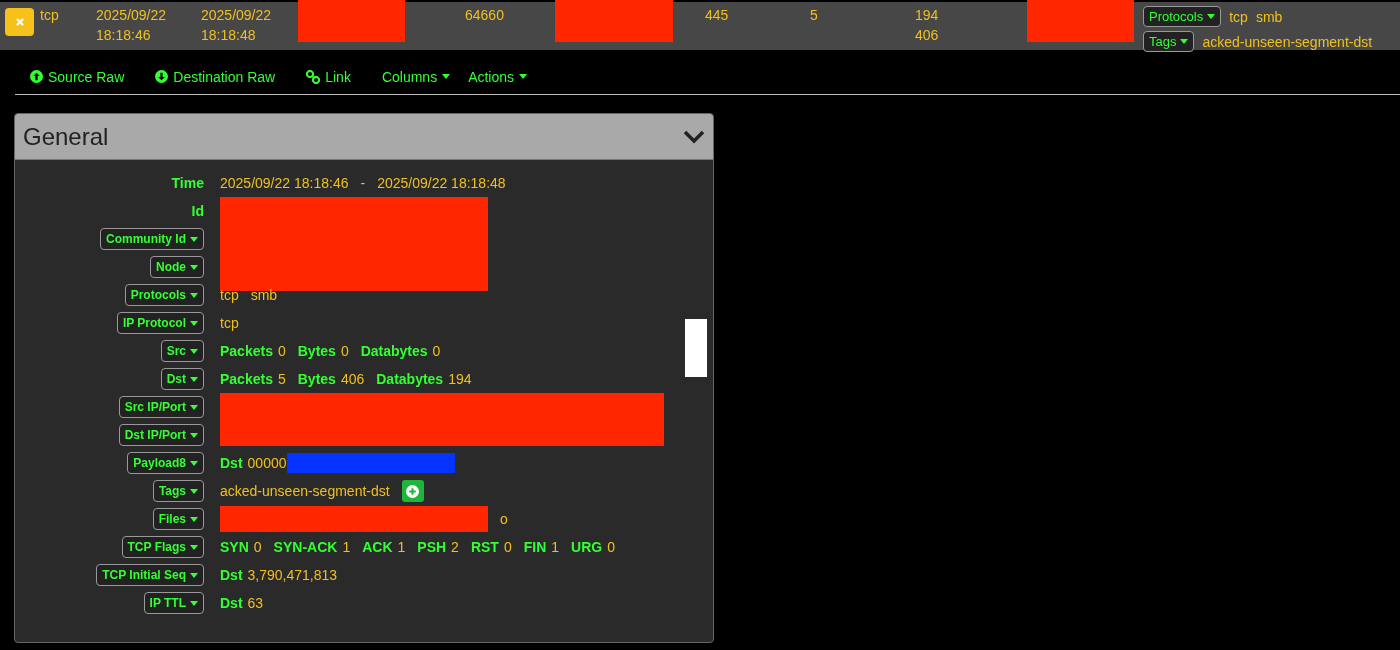  Describe the element at coordinates (177, 267) in the screenshot. I see `field-menu-button: Node` at that location.